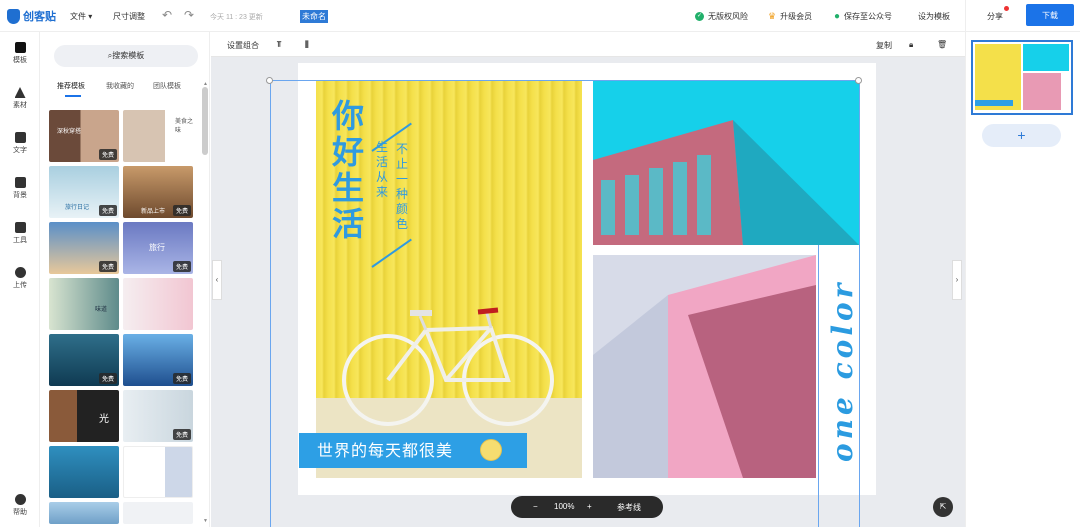 This screenshot has height=527, width=1080. I want to click on save-time: 今天 11 : 23 更新, so click(236, 17).